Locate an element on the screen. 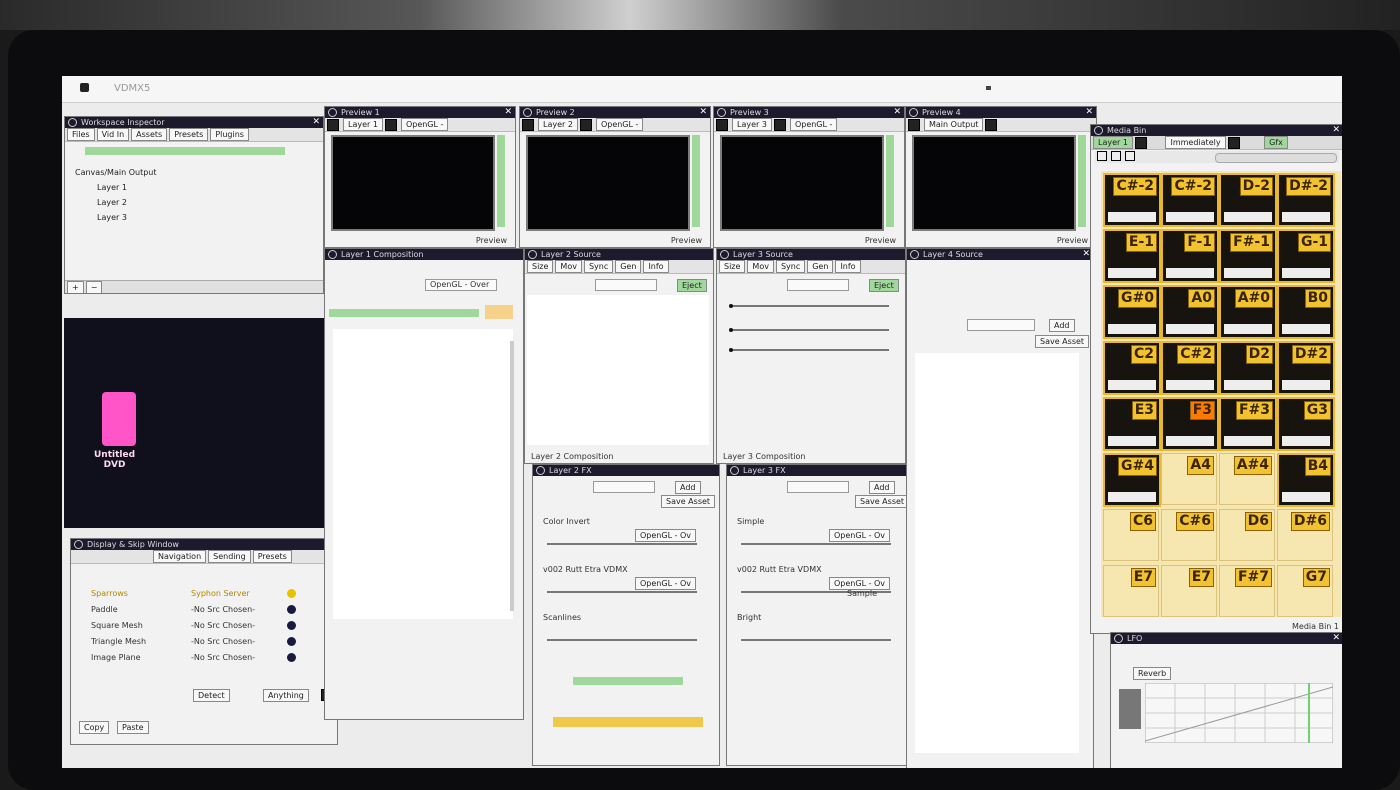 The width and height of the screenshot is (1400, 790). clip-slot: C#6 is located at coordinates (1189, 535).